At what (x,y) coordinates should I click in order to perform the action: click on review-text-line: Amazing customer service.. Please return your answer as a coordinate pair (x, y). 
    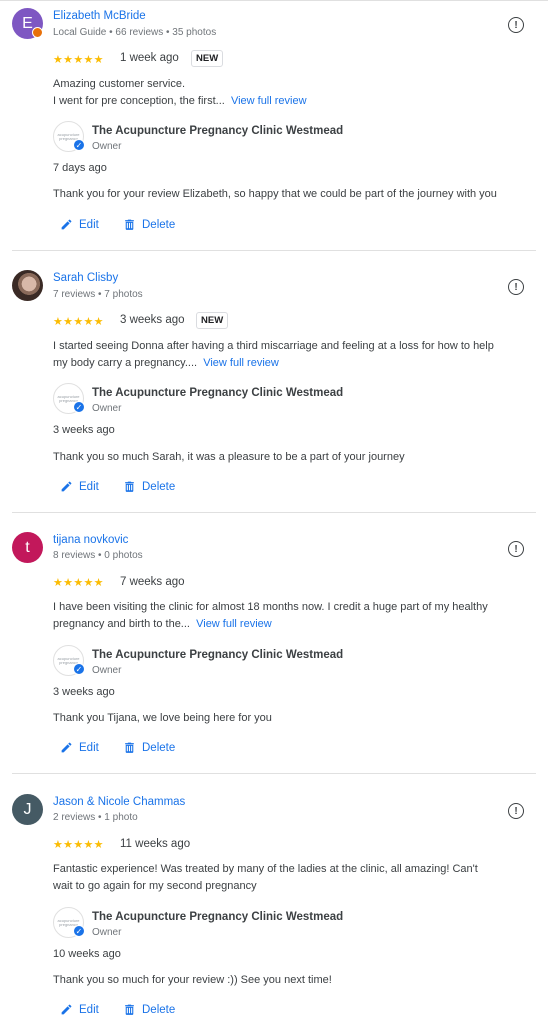
    Looking at the image, I should click on (119, 84).